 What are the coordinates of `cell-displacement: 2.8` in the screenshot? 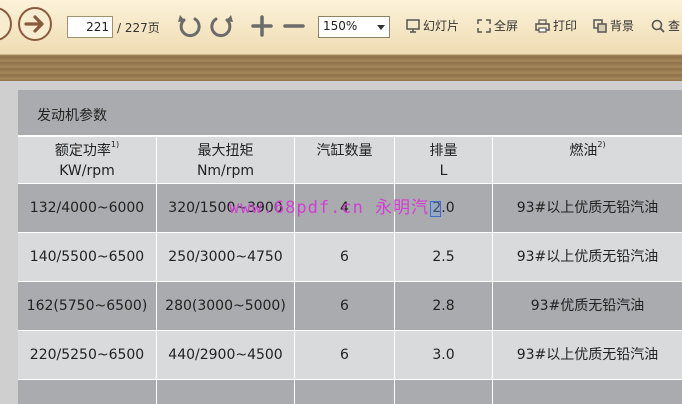 It's located at (443, 306).